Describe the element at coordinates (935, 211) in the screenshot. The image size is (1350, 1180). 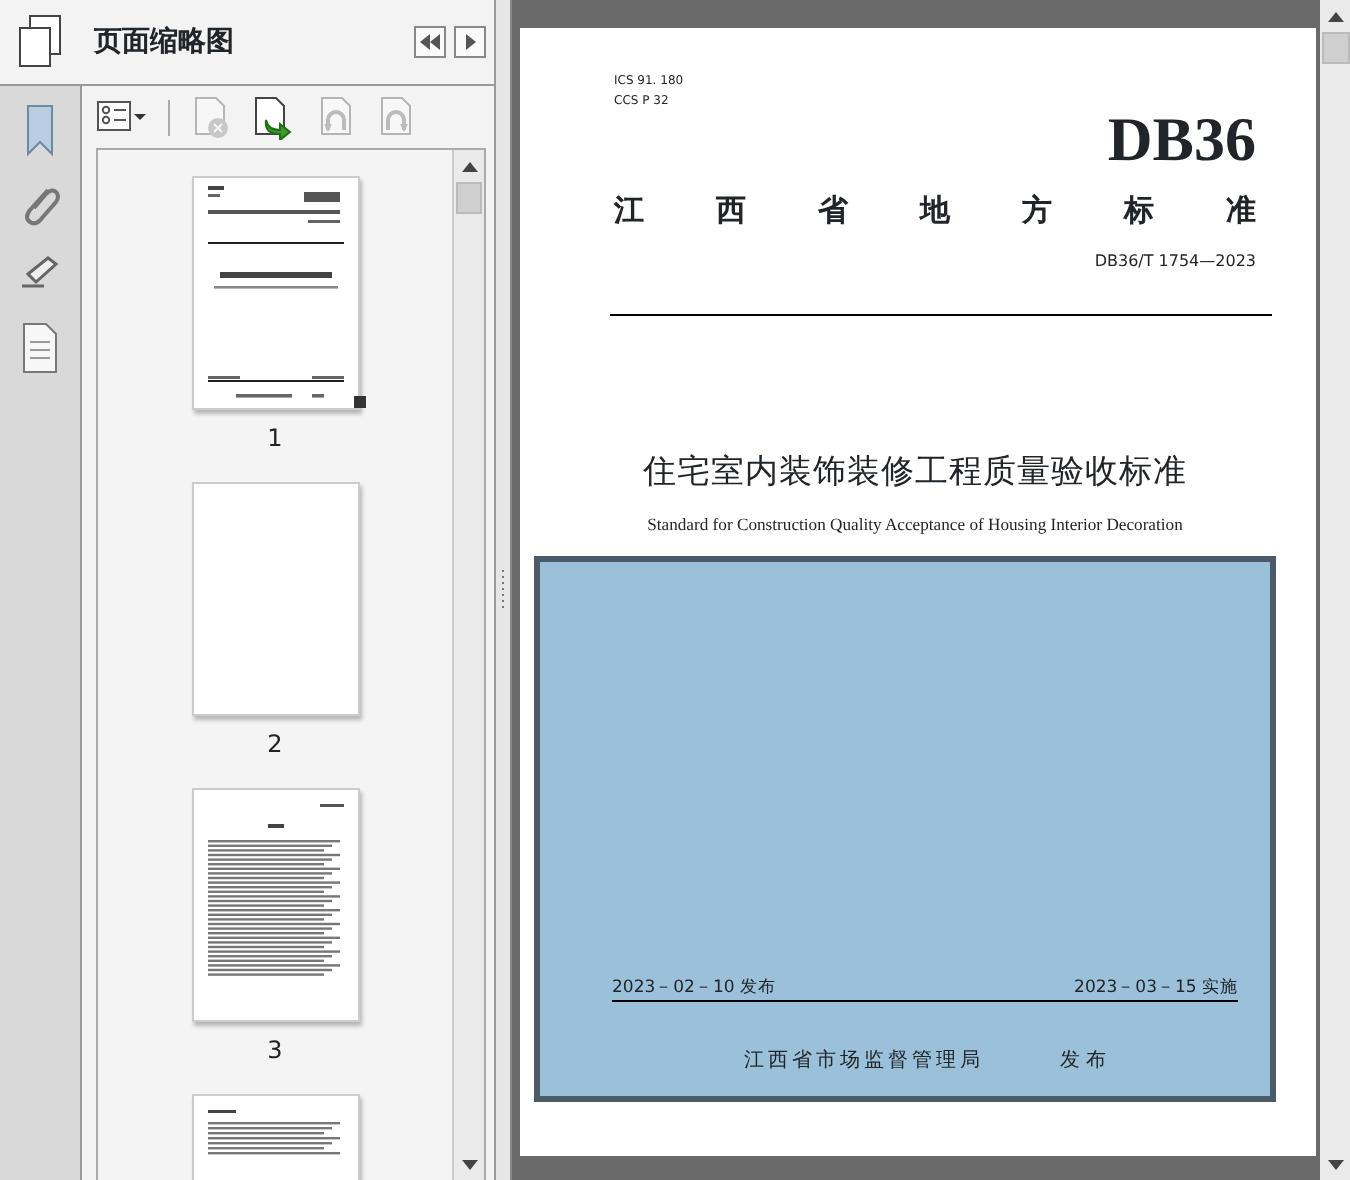
I see `standard-category: 江西省地方标准` at that location.